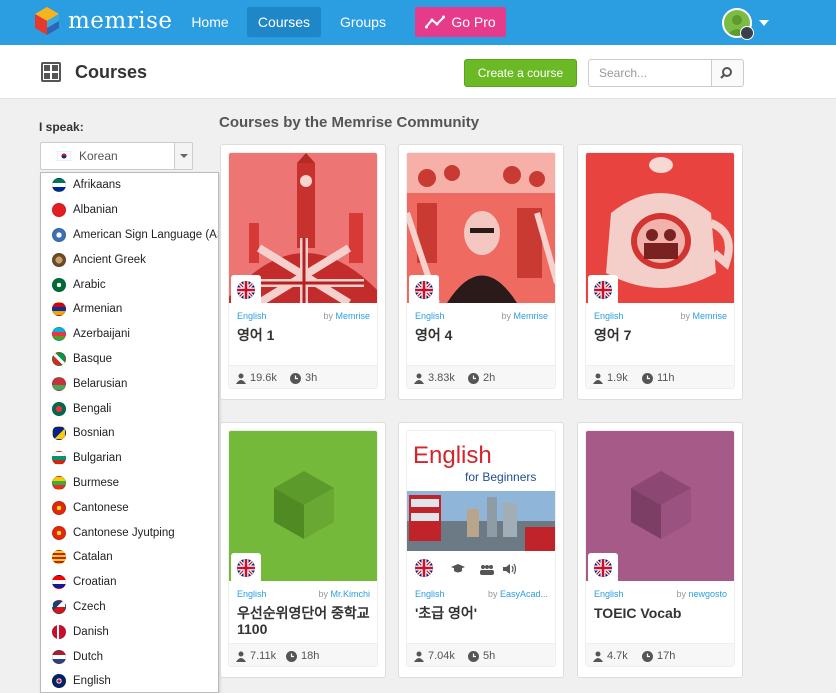 This screenshot has width=836, height=693. What do you see at coordinates (666, 378) in the screenshot?
I see `course-duration: 11h` at bounding box center [666, 378].